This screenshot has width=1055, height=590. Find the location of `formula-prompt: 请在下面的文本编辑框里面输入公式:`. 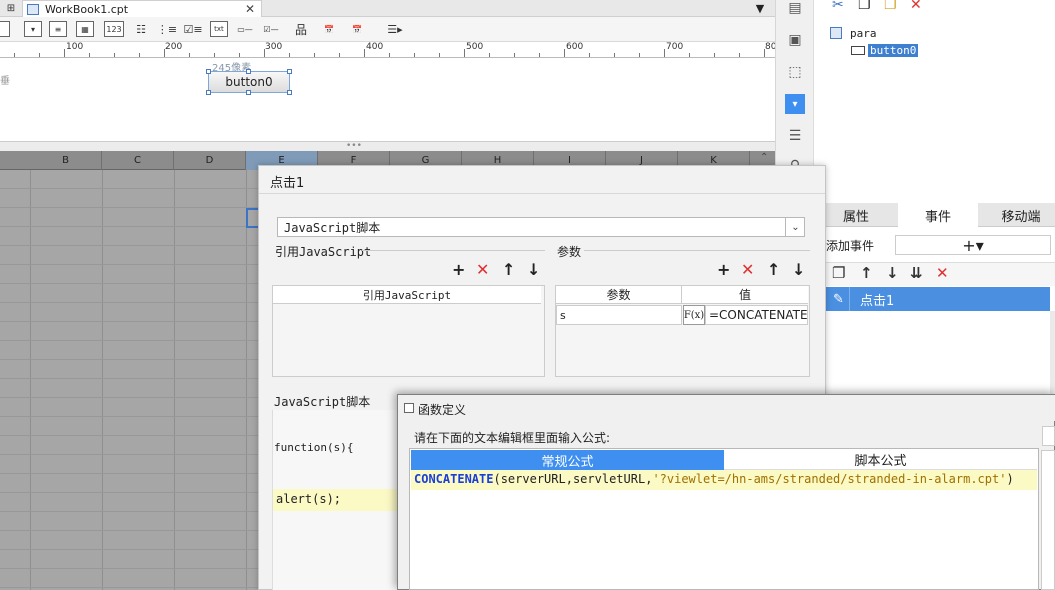

formula-prompt: 请在下面的文本编辑框里面输入公式: is located at coordinates (512, 438).